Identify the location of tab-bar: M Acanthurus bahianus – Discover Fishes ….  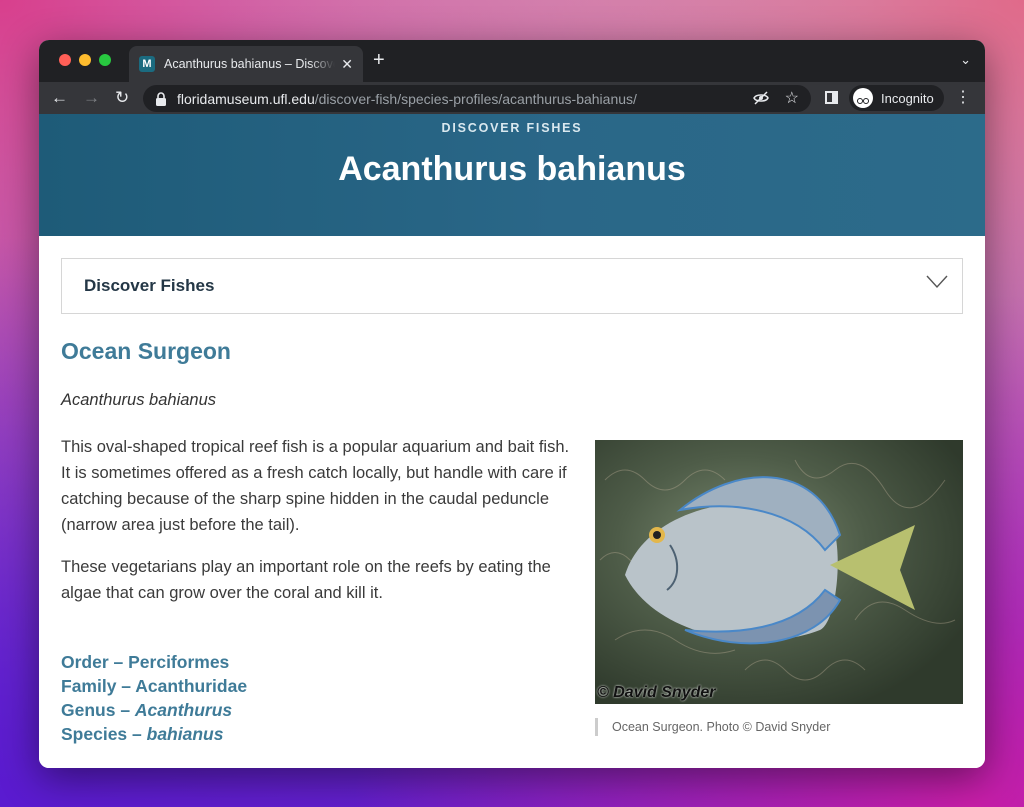
(512, 61).